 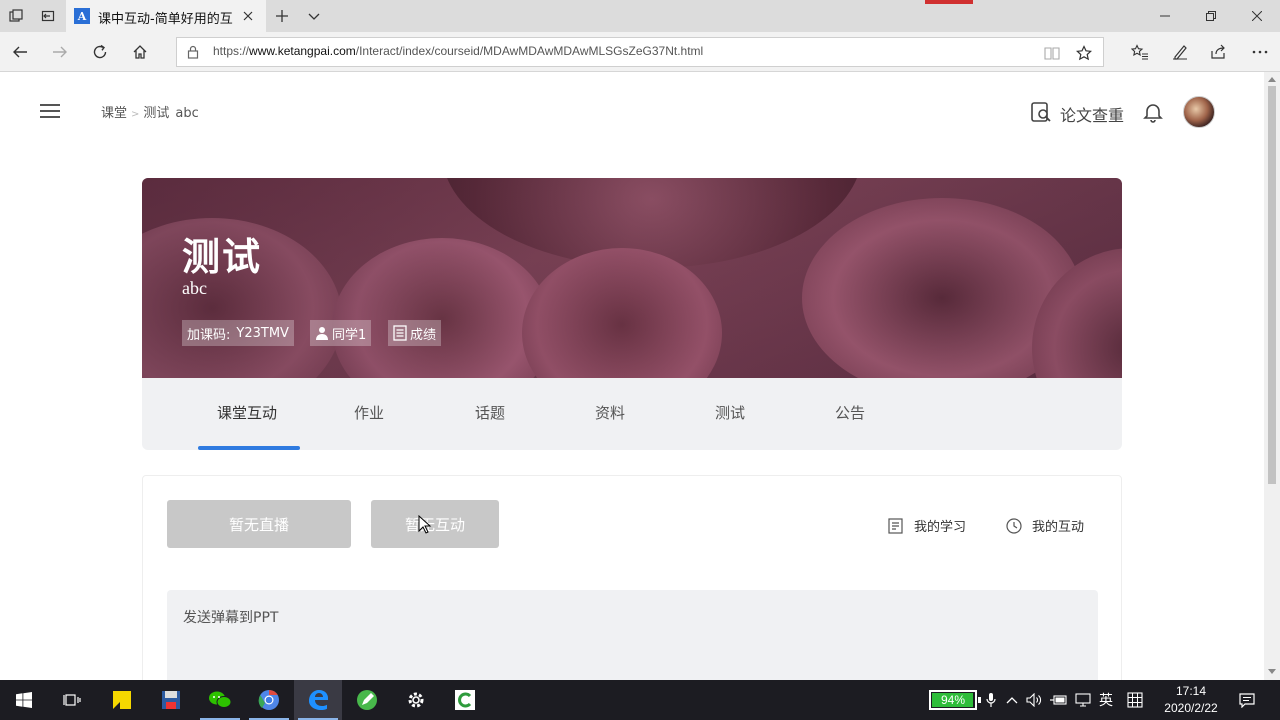 I want to click on my-study-label: 我的学习, so click(x=940, y=527).